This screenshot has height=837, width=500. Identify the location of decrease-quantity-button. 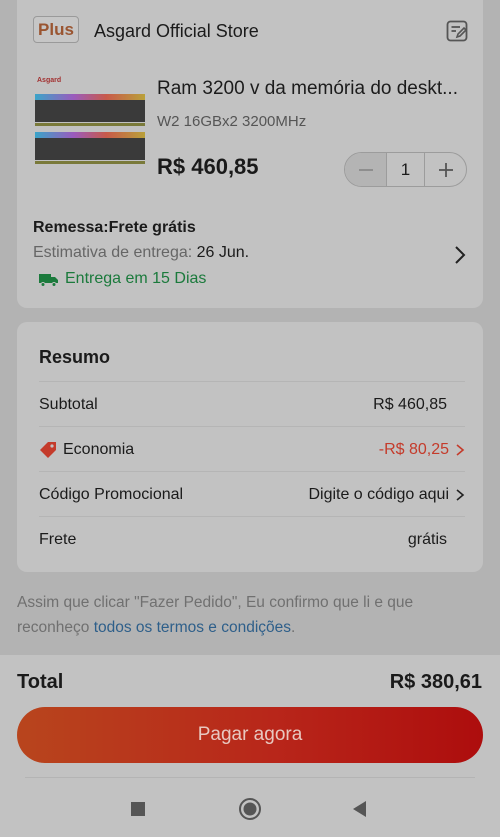
(365, 169).